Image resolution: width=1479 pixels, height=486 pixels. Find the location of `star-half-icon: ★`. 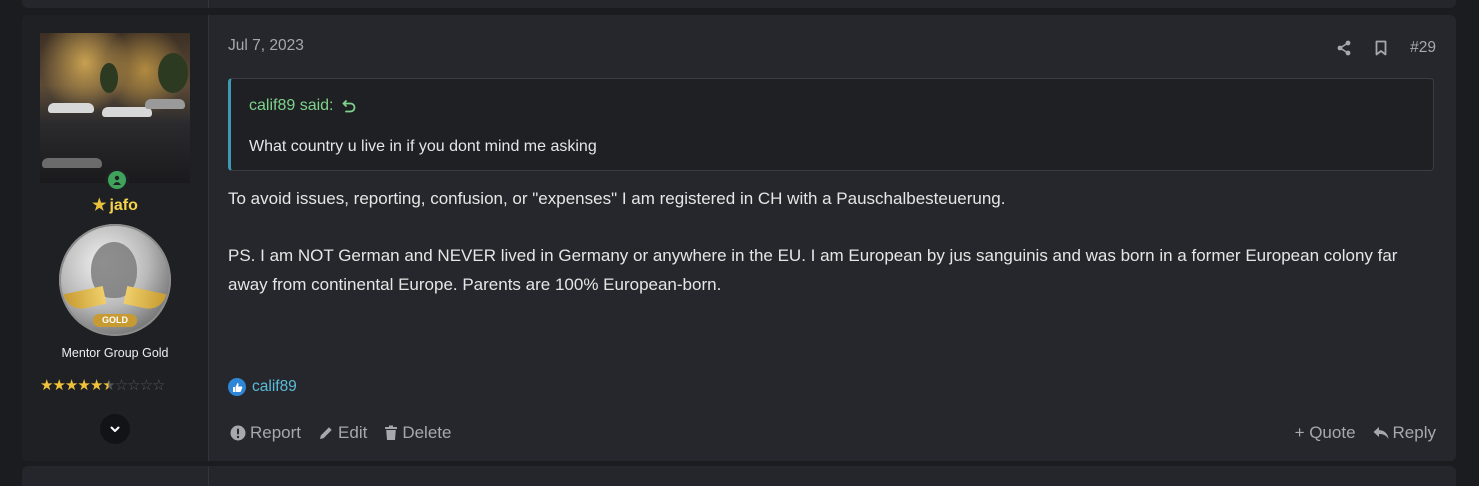

star-half-icon: ★ is located at coordinates (108, 385).